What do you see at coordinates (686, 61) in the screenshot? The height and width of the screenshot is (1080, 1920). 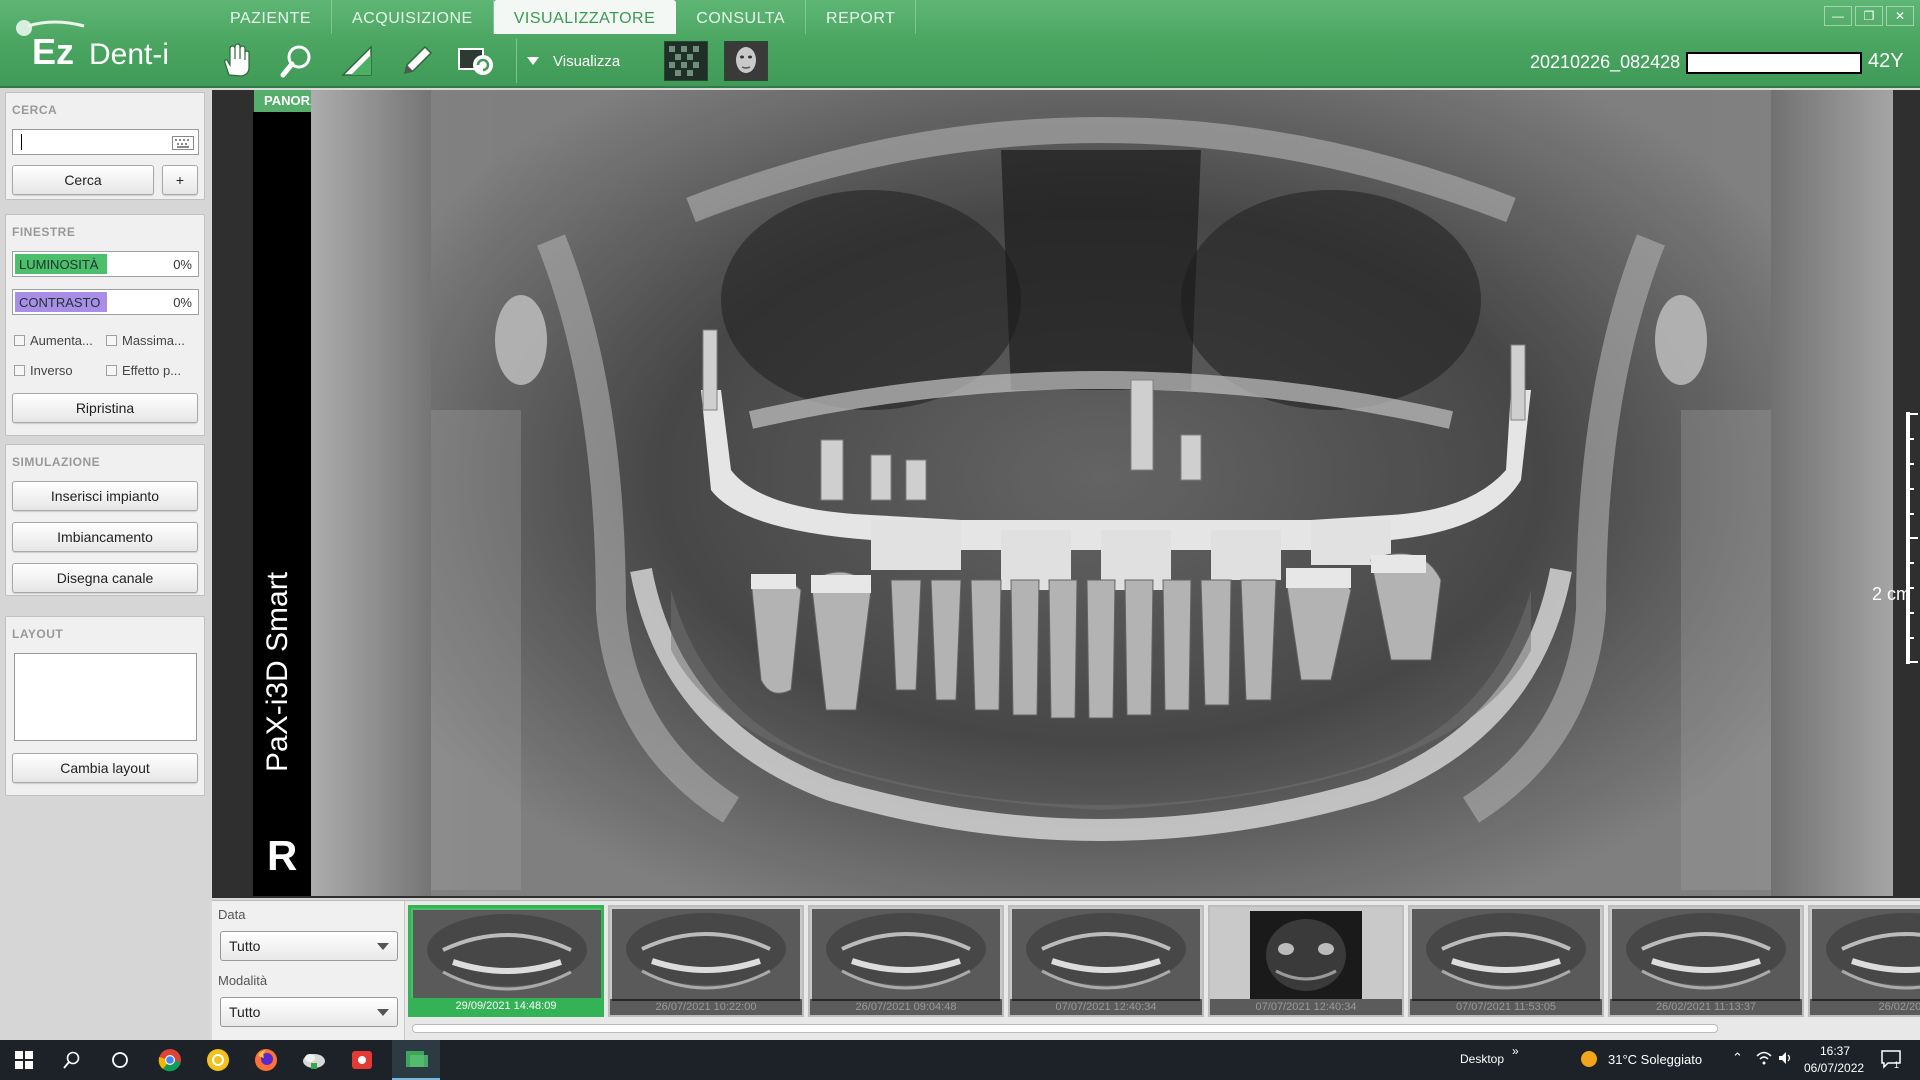 I see `texture-view-icon` at bounding box center [686, 61].